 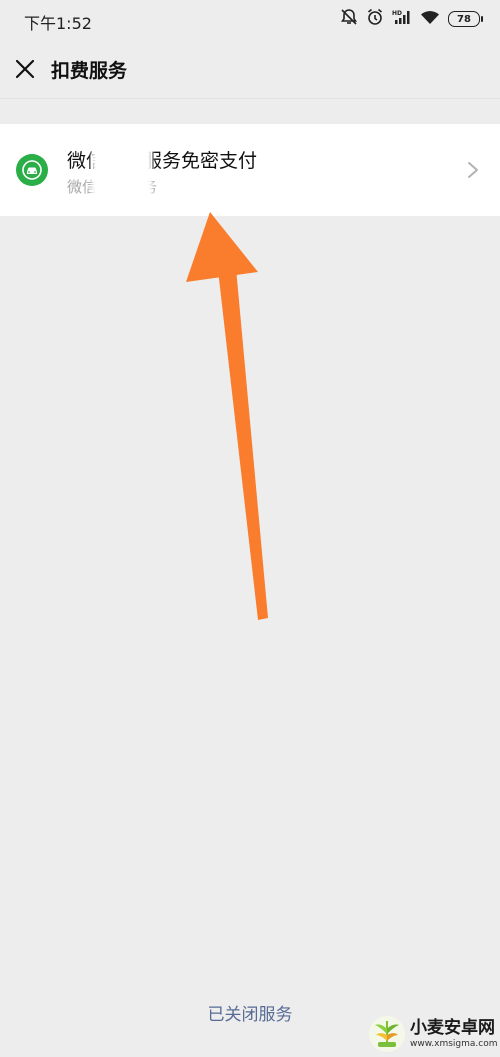 I want to click on chevron-right-icon, so click(x=473, y=170).